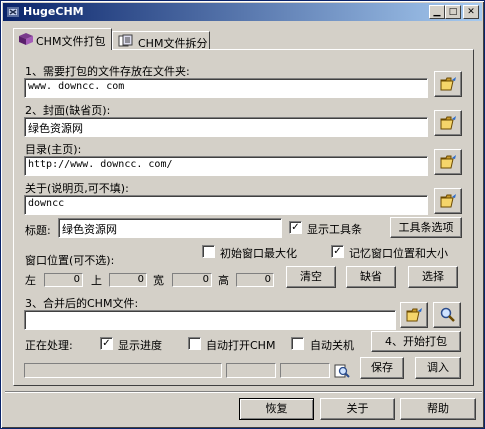 The width and height of the screenshot is (485, 429). What do you see at coordinates (398, 253) in the screenshot?
I see `remember-position-label: 记忆窗口位置和大小` at bounding box center [398, 253].